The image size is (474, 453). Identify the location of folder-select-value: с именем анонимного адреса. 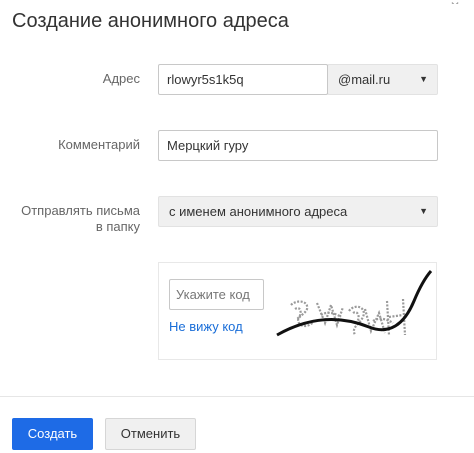
(258, 211).